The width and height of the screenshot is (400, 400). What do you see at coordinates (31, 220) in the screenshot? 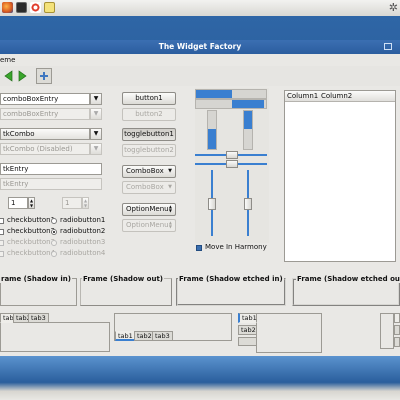
I see `checkbutton-1-label: checkbutton1` at bounding box center [31, 220].